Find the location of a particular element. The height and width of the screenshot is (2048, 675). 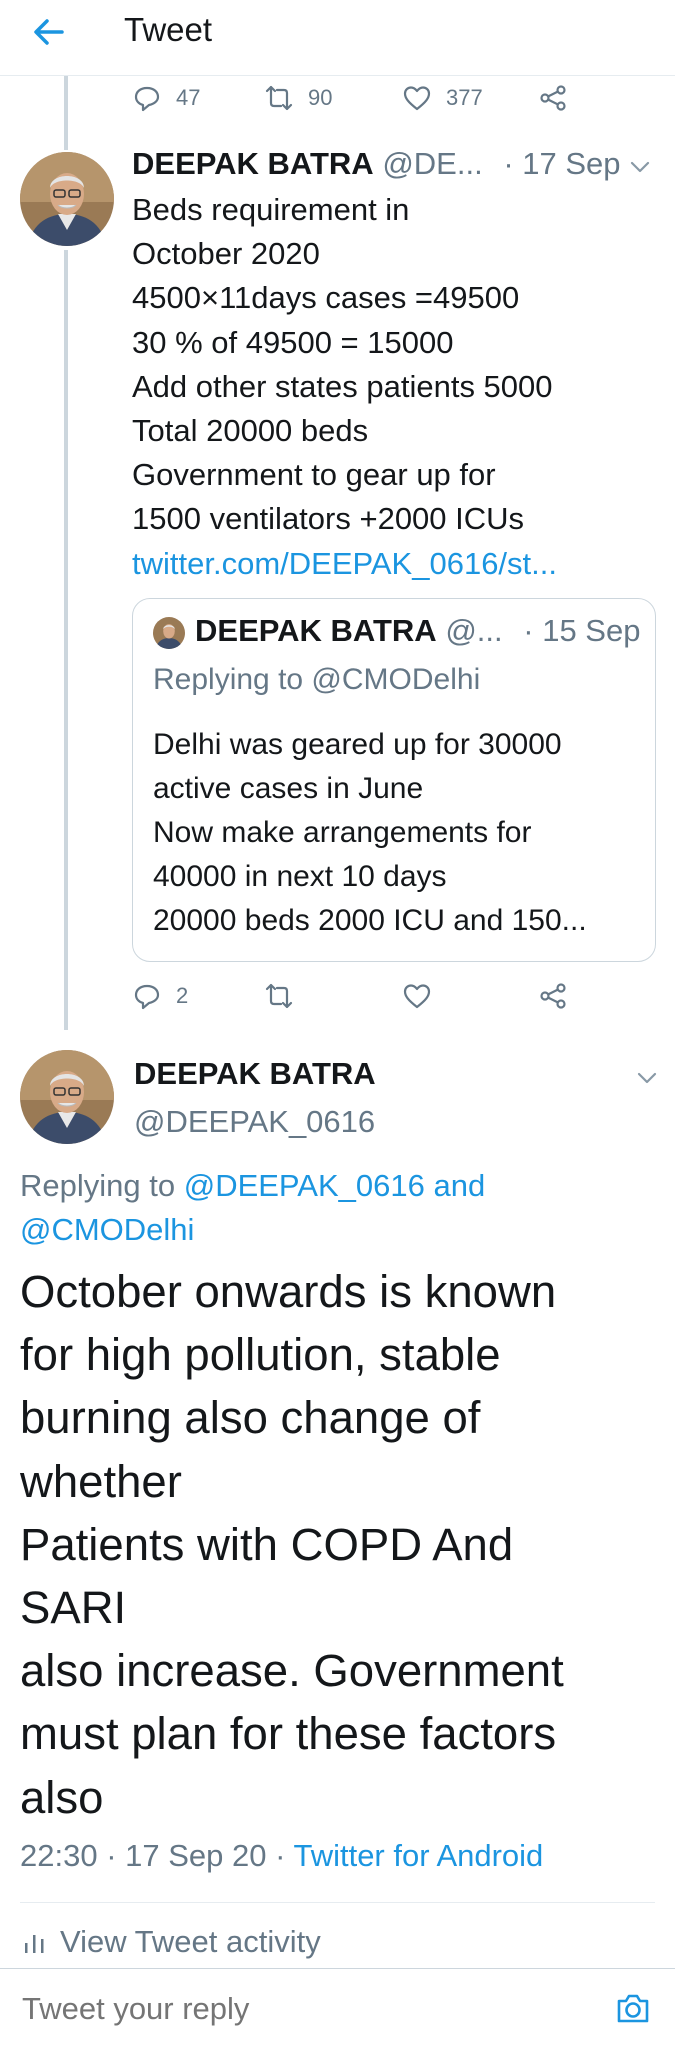

tweet-line: Beds requirement in is located at coordinates (271, 209).